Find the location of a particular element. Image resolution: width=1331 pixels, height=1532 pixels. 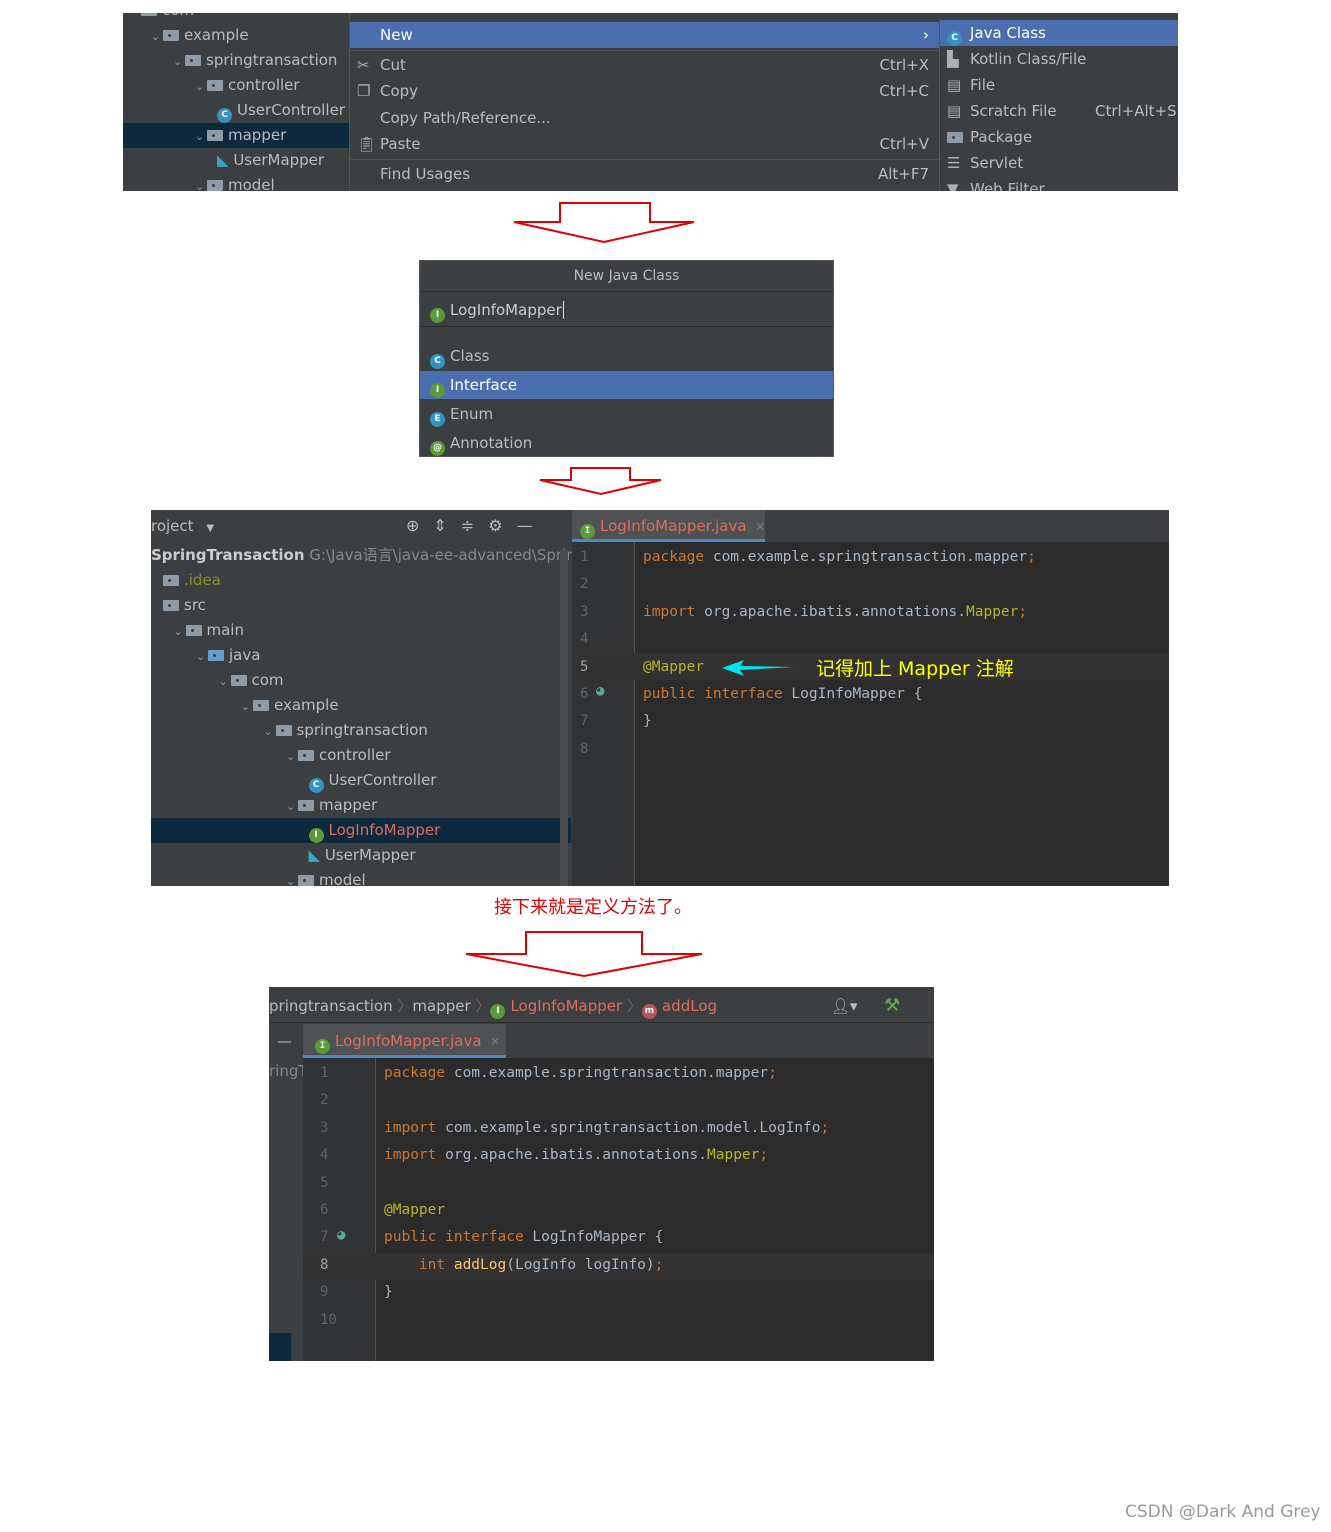

pointer-arrow is located at coordinates (758, 668).